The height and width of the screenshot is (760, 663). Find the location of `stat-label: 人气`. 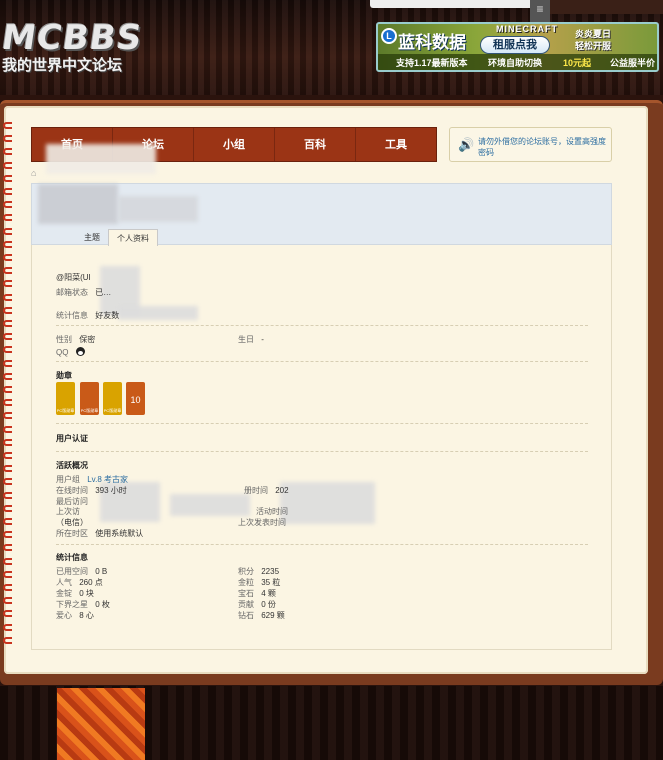

stat-label: 人气 is located at coordinates (64, 582).